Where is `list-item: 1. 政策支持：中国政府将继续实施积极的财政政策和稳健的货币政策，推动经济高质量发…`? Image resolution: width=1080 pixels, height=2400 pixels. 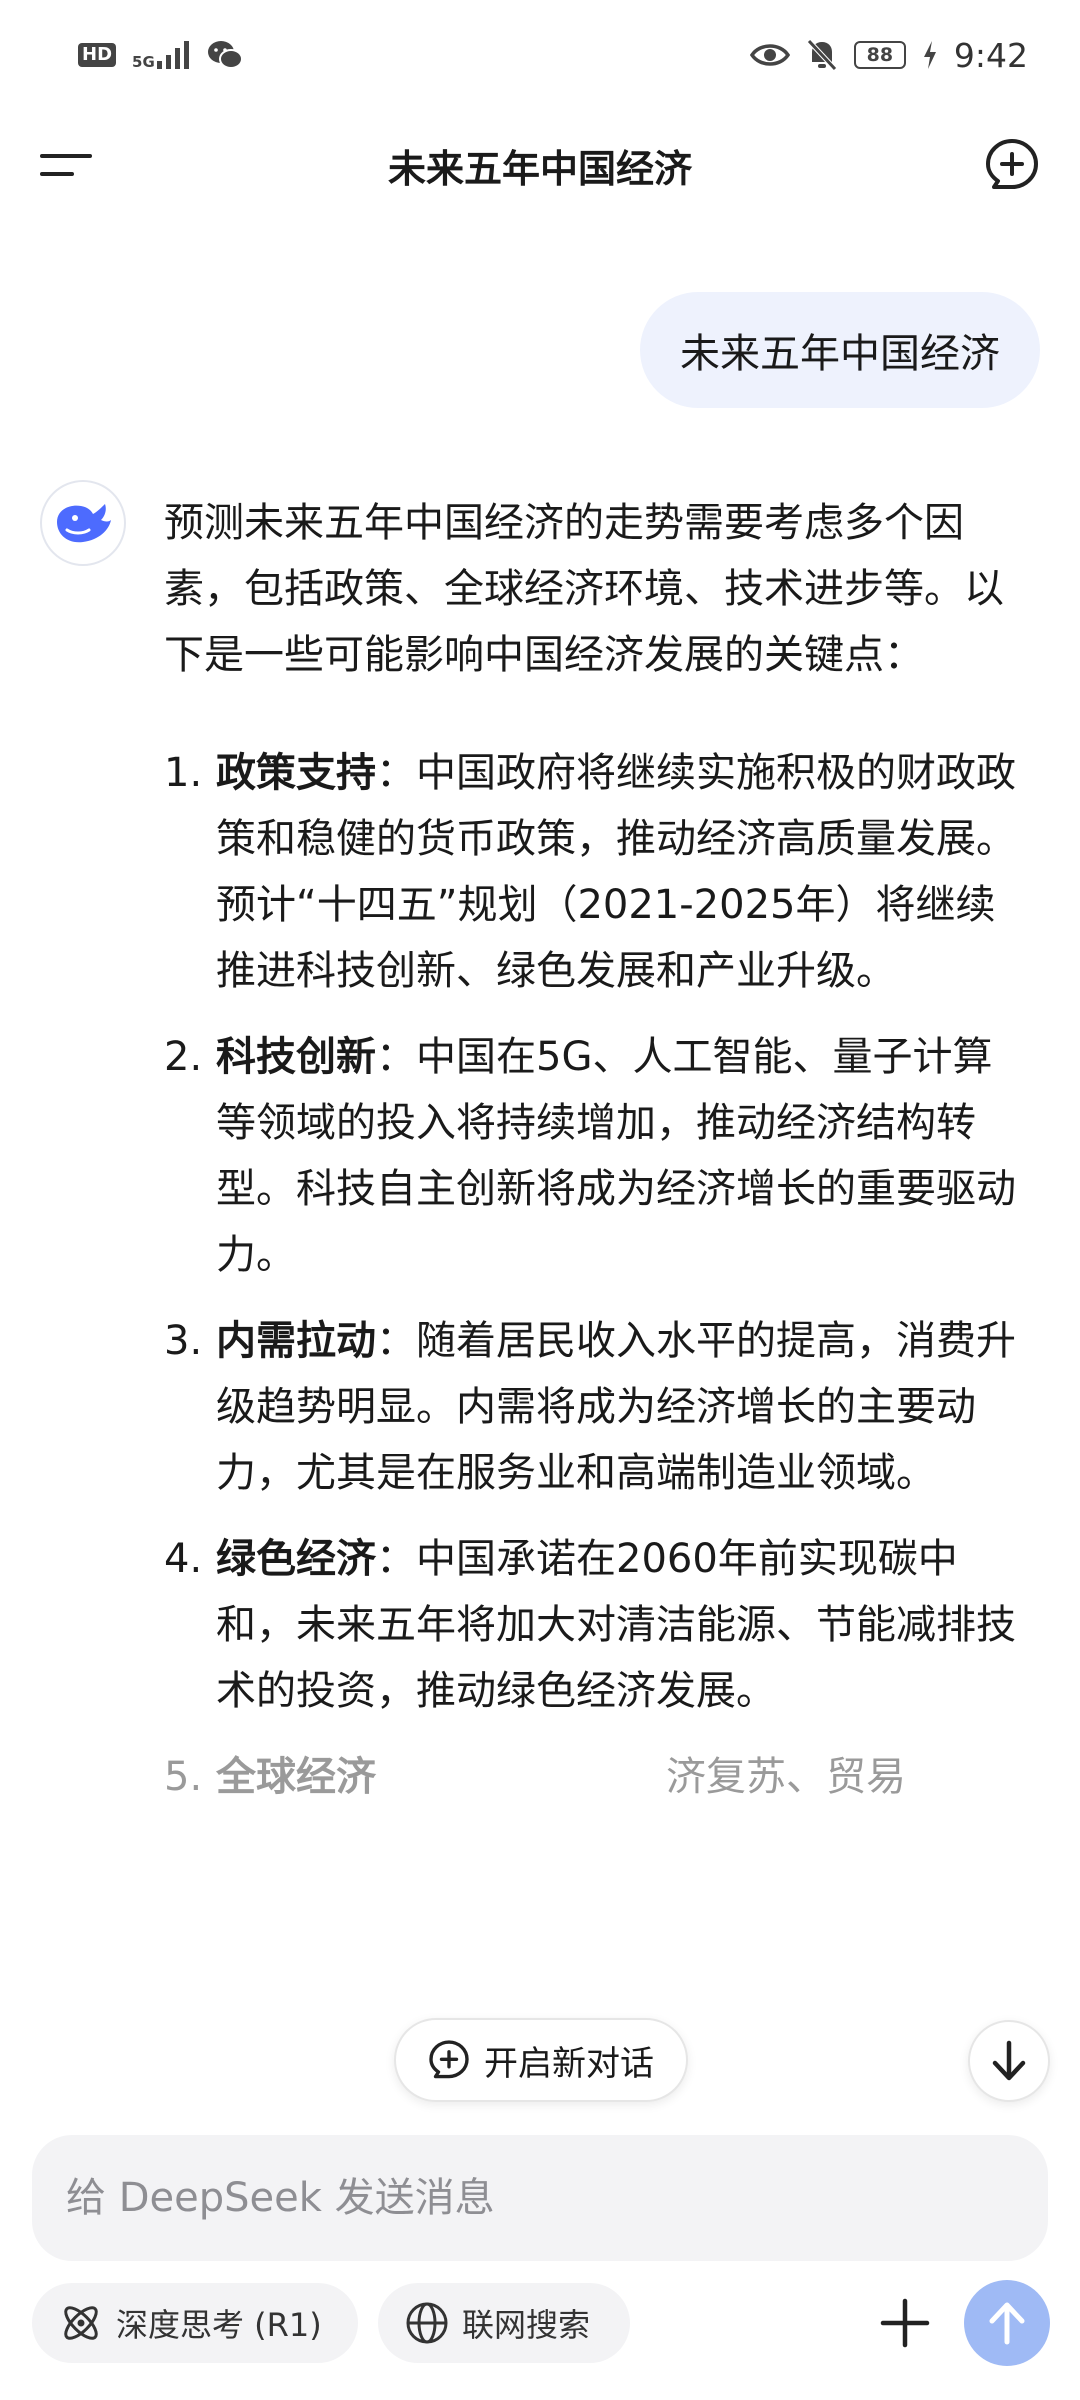 list-item: 1. 政策支持：中国政府将继续实施积极的财政政策和稳健的货币政策，推动经济高质量发… is located at coordinates (594, 872).